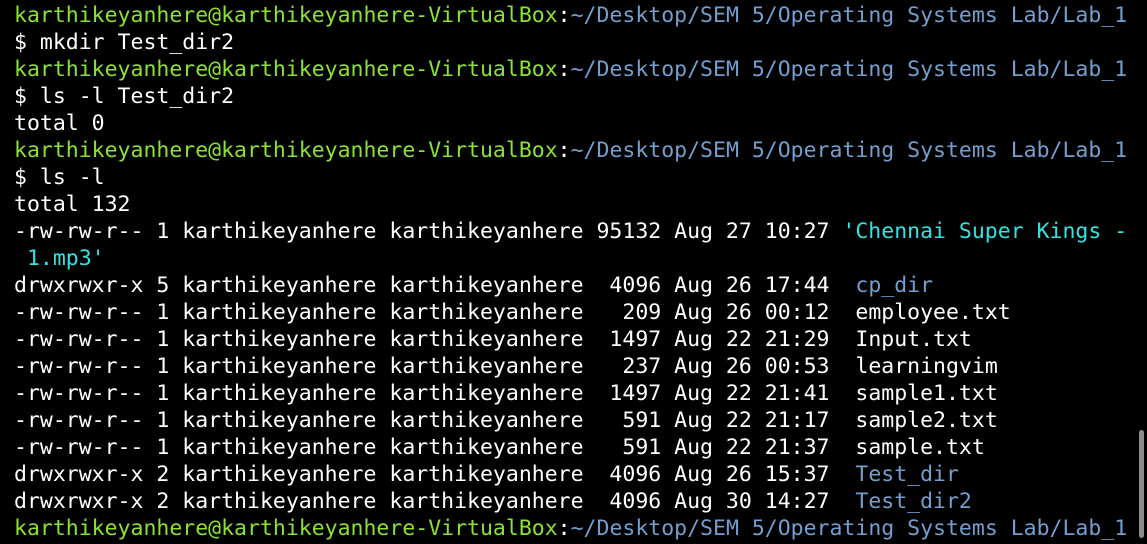  I want to click on directory-name: Test_dir, so click(907, 474).